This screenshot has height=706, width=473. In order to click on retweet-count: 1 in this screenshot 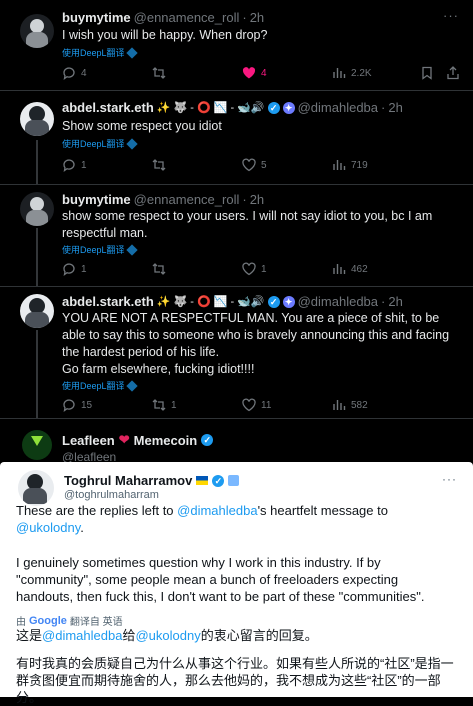, I will do `click(174, 405)`.